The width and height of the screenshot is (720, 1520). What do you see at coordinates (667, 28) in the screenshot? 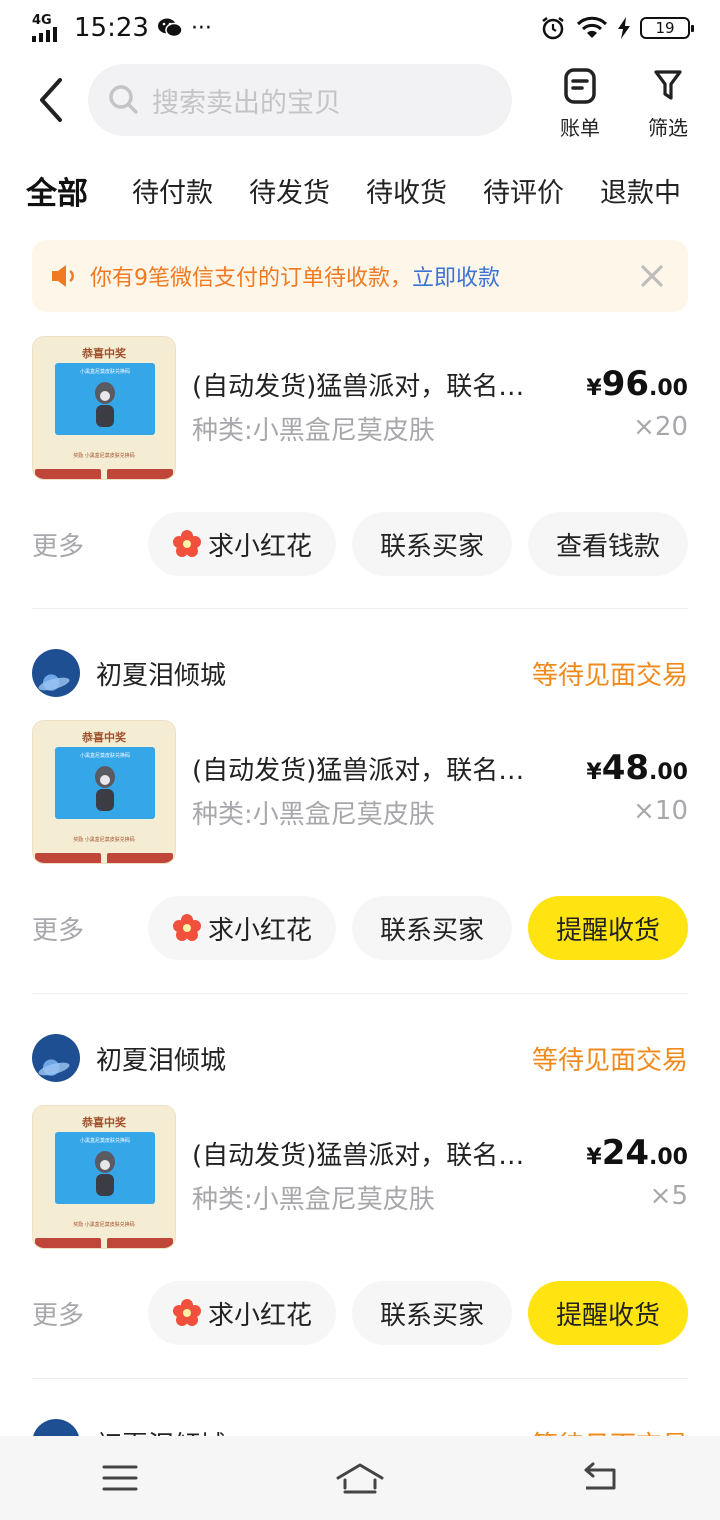
I see `battery-icon: 19` at bounding box center [667, 28].